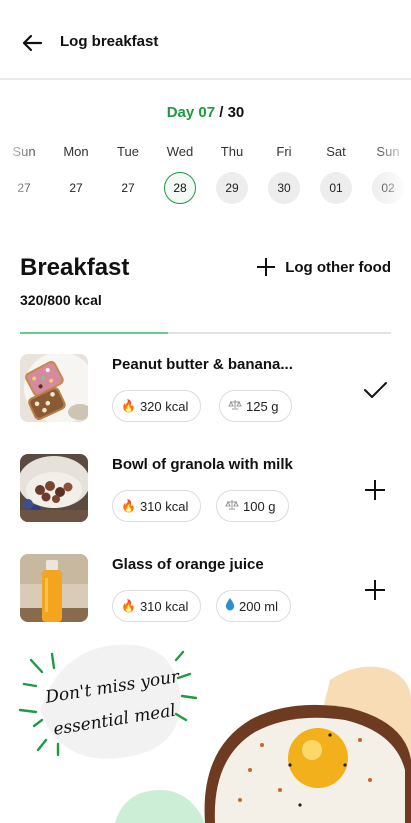 The width and height of the screenshot is (411, 823). I want to click on food-name: Bowl of granola with milk, so click(202, 464).